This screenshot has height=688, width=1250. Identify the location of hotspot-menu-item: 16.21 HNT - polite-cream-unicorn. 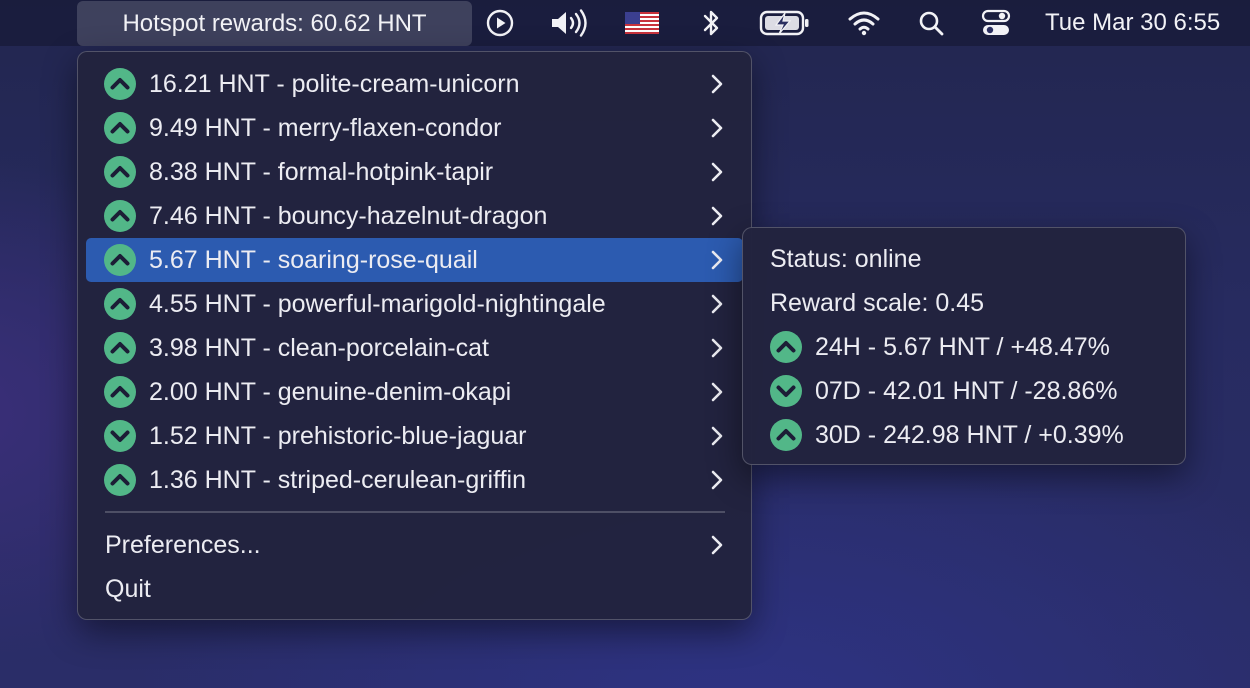
(414, 84).